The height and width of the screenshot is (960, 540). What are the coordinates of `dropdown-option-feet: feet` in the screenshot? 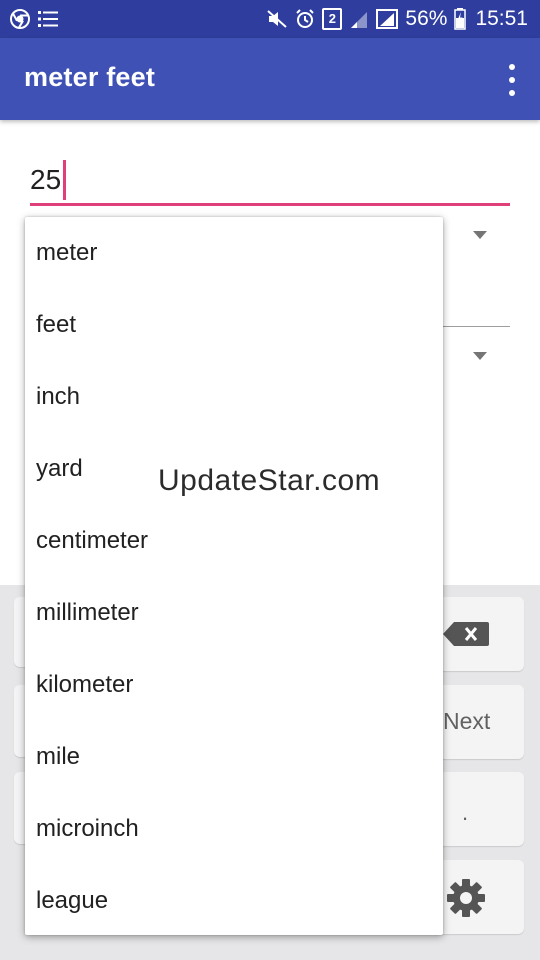 It's located at (234, 325).